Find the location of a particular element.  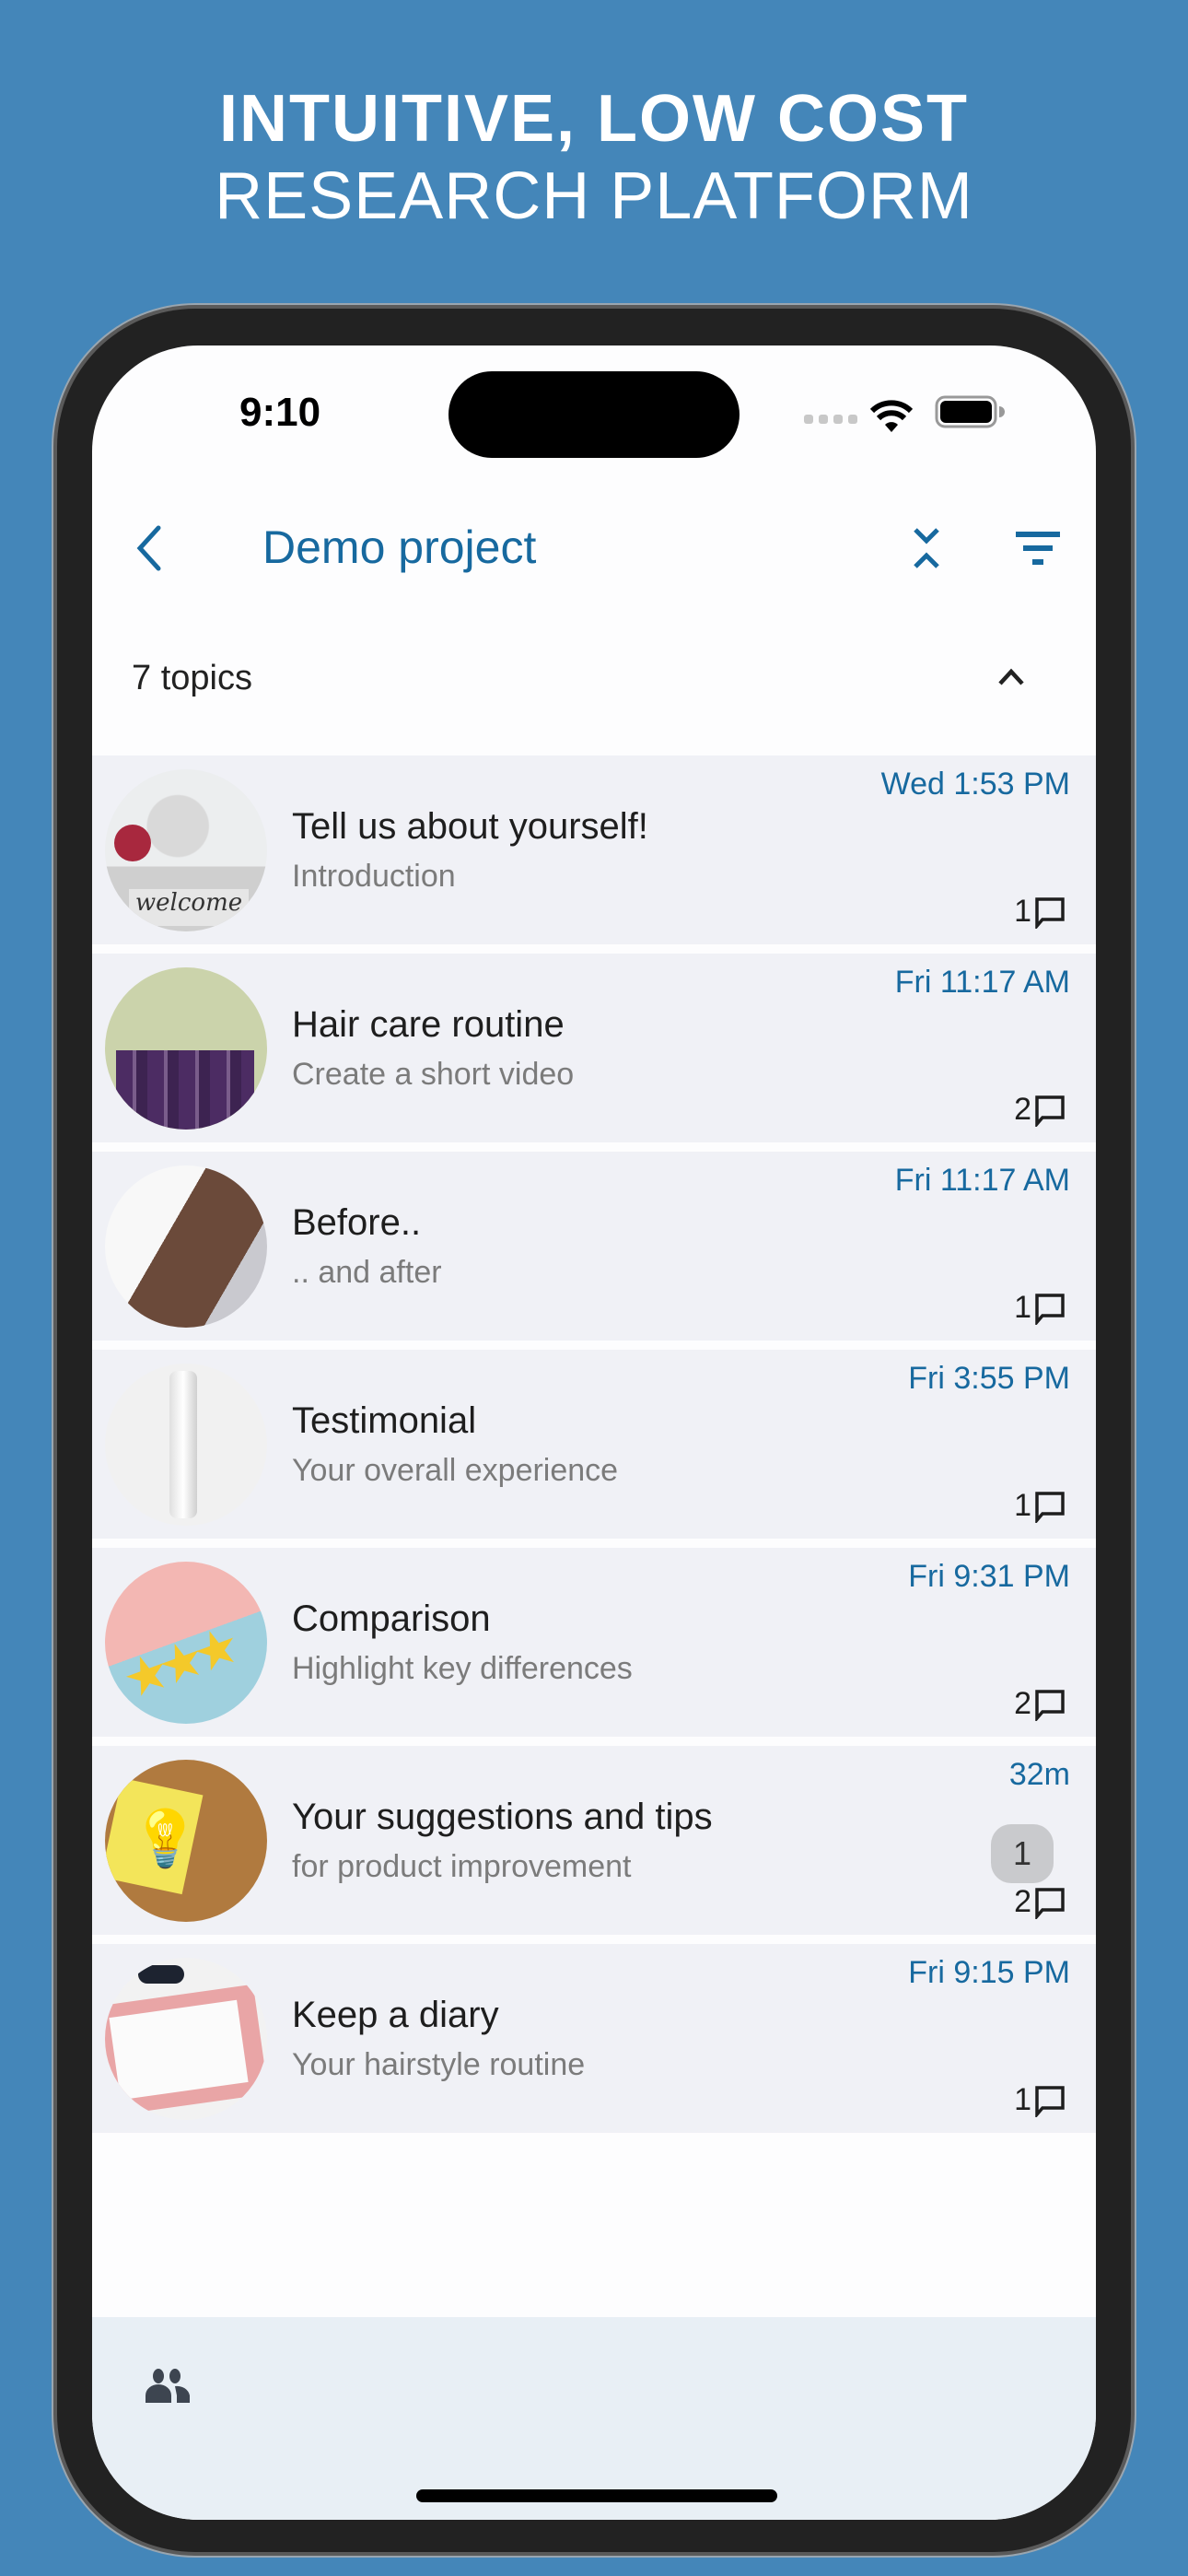

topic-title: Before.. is located at coordinates (357, 1222).